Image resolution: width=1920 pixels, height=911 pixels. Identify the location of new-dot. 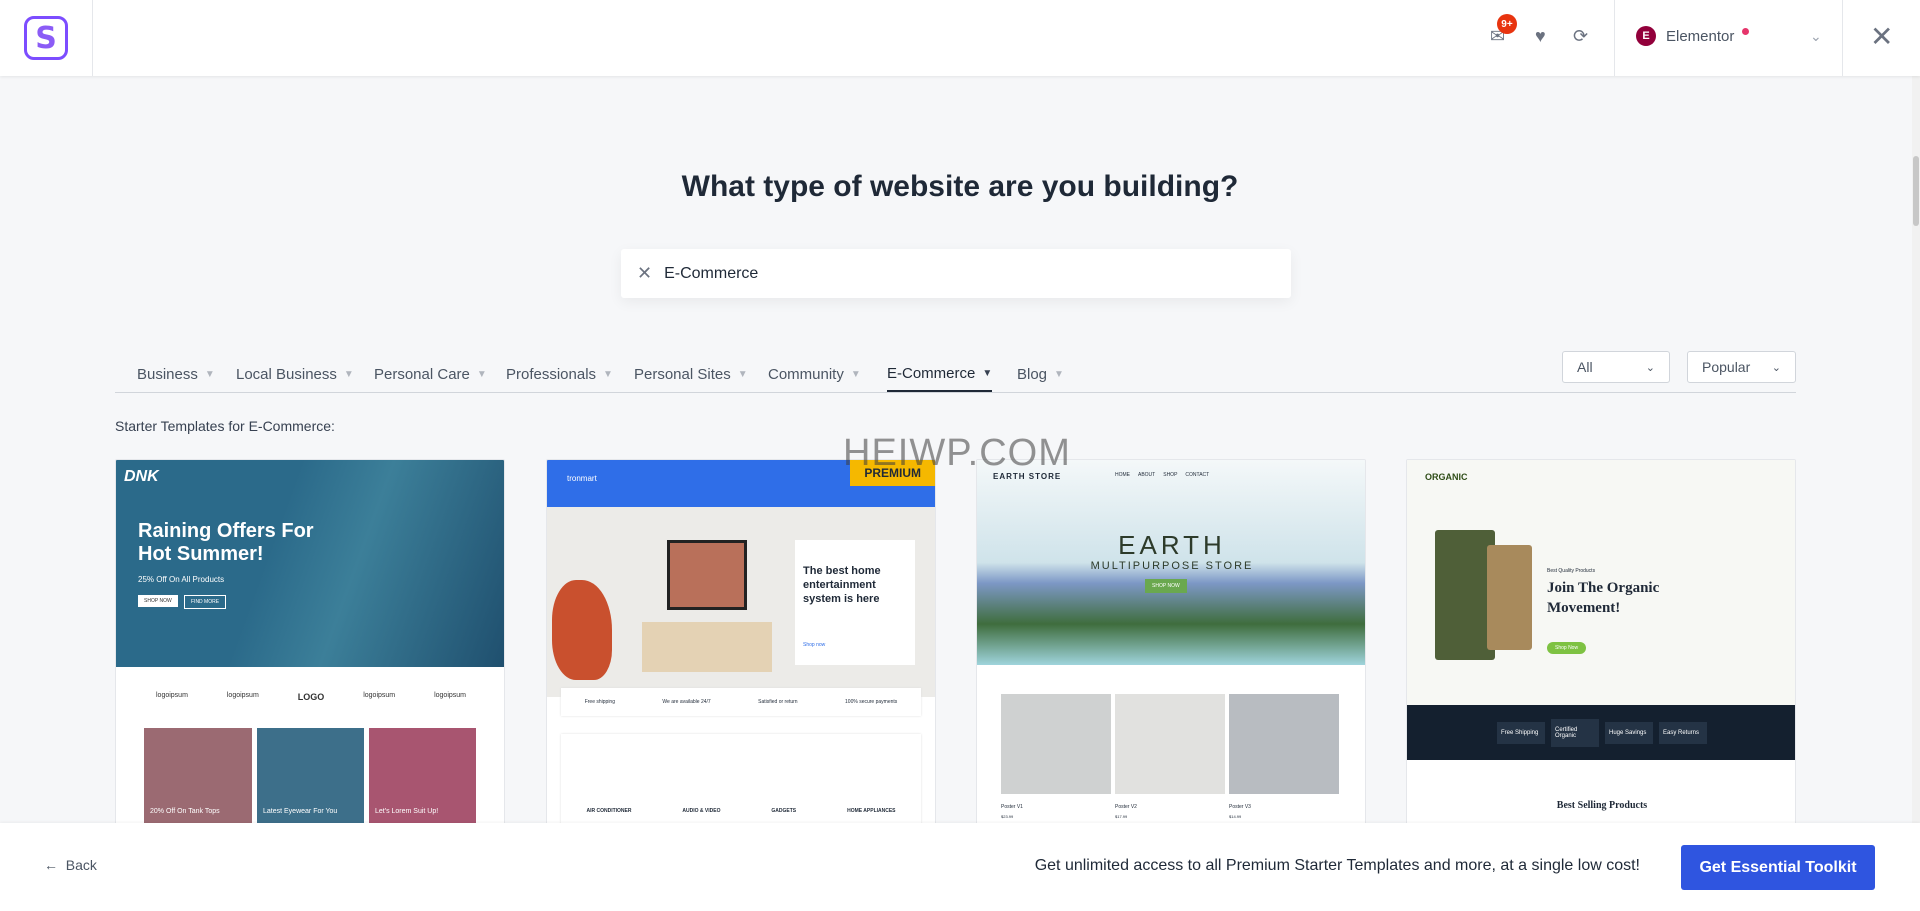
(1746, 31).